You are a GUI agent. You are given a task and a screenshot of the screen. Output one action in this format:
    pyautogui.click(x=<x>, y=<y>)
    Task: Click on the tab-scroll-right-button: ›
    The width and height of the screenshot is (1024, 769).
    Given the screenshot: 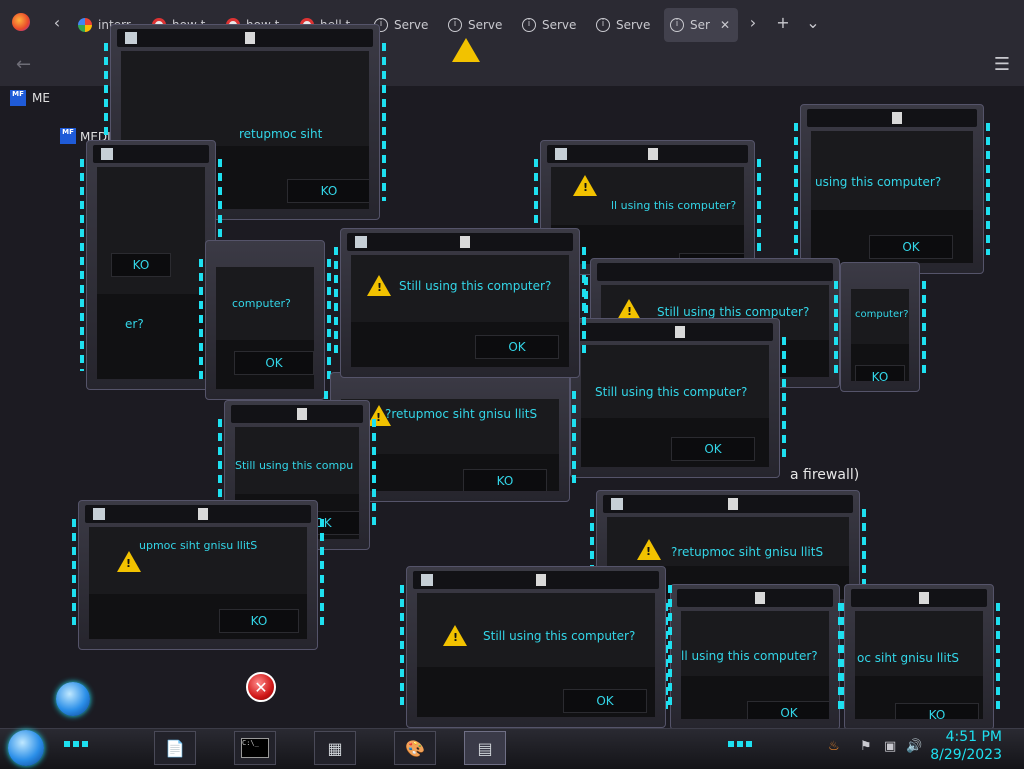 What is the action you would take?
    pyautogui.click(x=753, y=22)
    